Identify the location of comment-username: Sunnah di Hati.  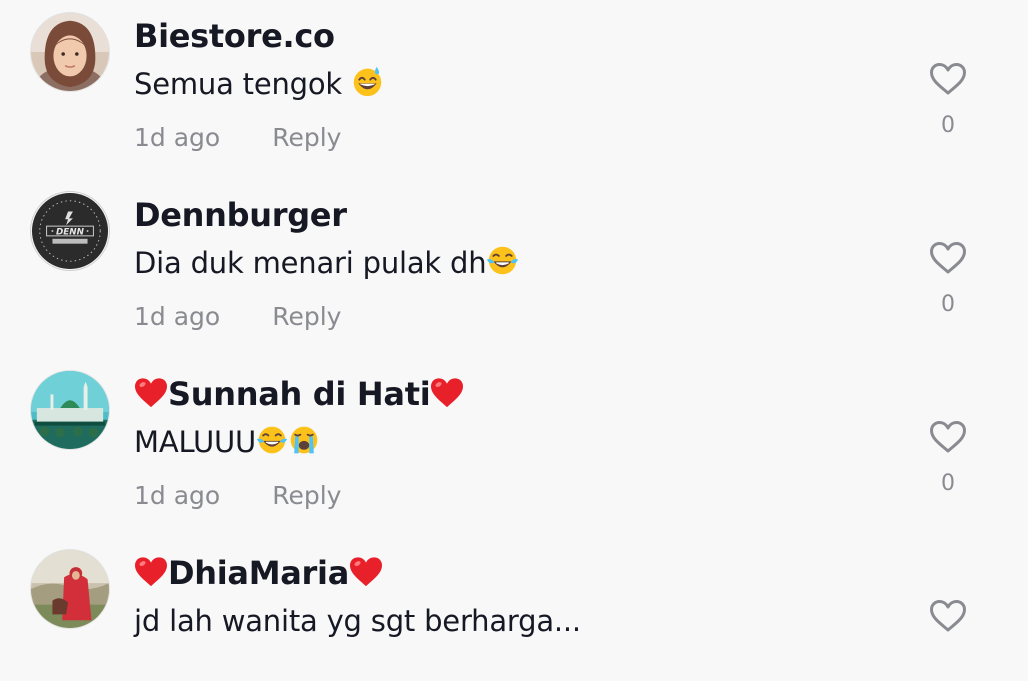
(299, 394).